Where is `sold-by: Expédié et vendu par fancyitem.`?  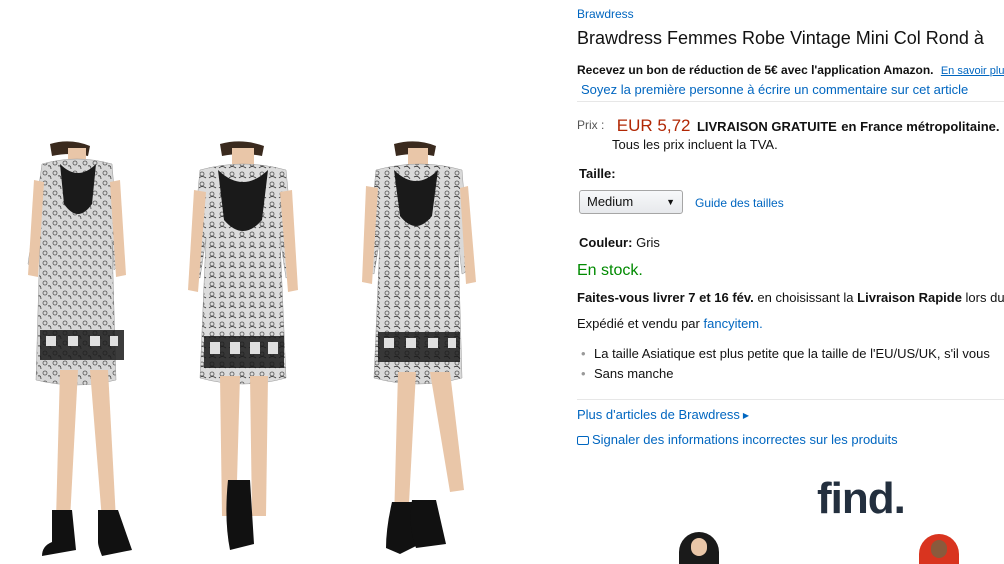
sold-by: Expédié et vendu par fancyitem. is located at coordinates (670, 323).